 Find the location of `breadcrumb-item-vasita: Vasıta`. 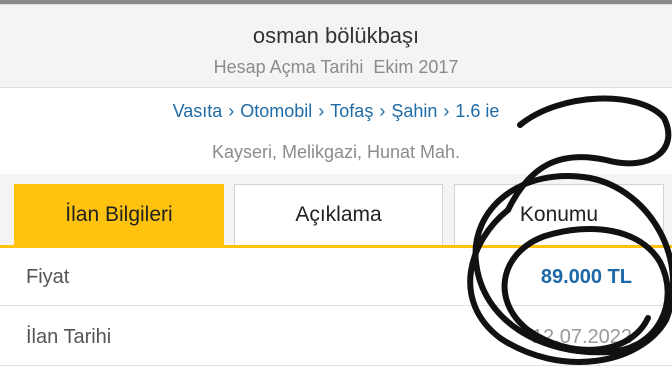

breadcrumb-item-vasita: Vasıta is located at coordinates (198, 111).